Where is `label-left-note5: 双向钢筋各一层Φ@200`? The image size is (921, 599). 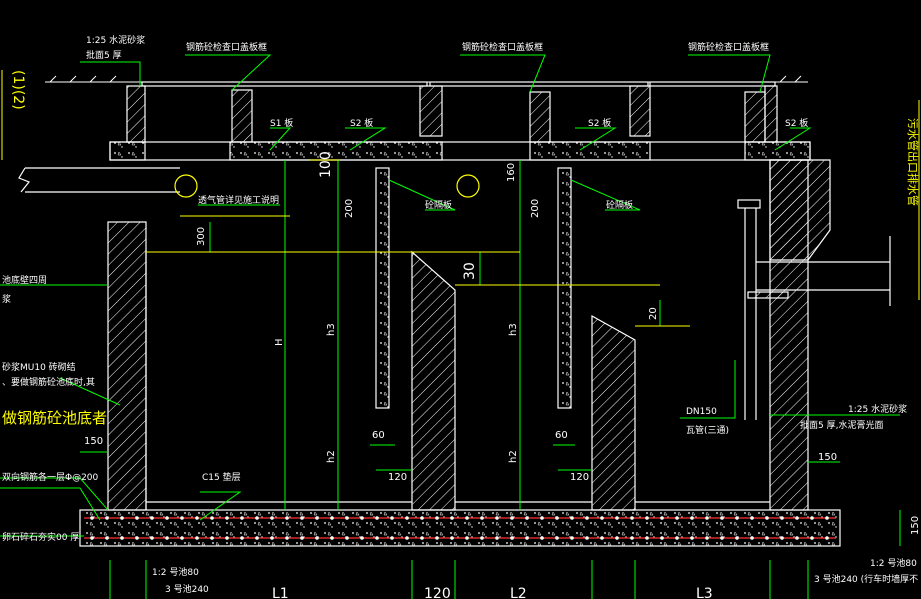 label-left-note5: 双向钢筋各一层Φ@200 is located at coordinates (50, 477).